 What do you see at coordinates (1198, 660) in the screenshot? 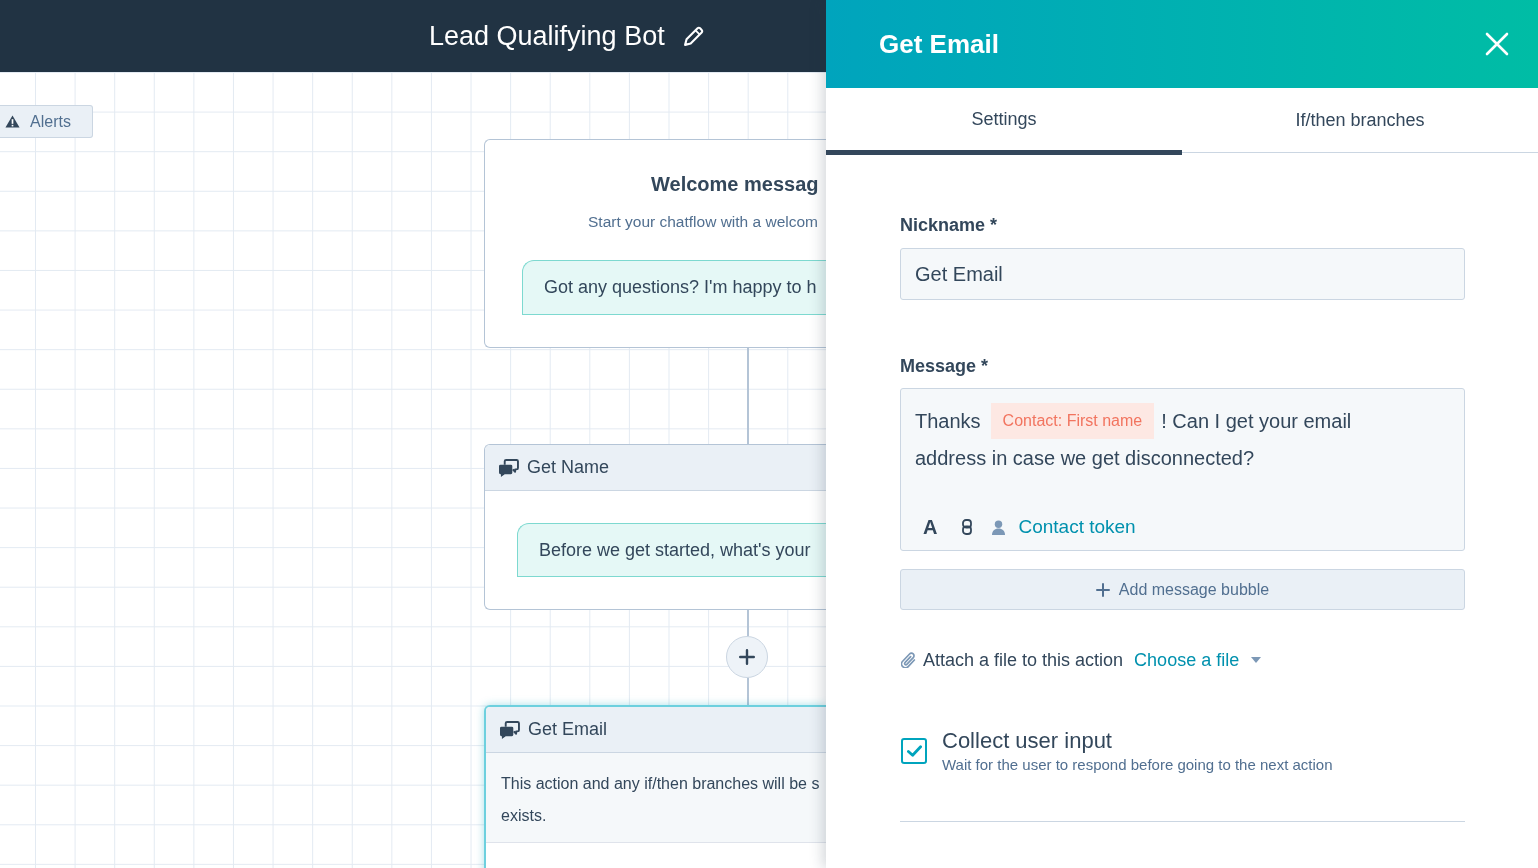
I see `choose-file-dropdown: Choose a file` at bounding box center [1198, 660].